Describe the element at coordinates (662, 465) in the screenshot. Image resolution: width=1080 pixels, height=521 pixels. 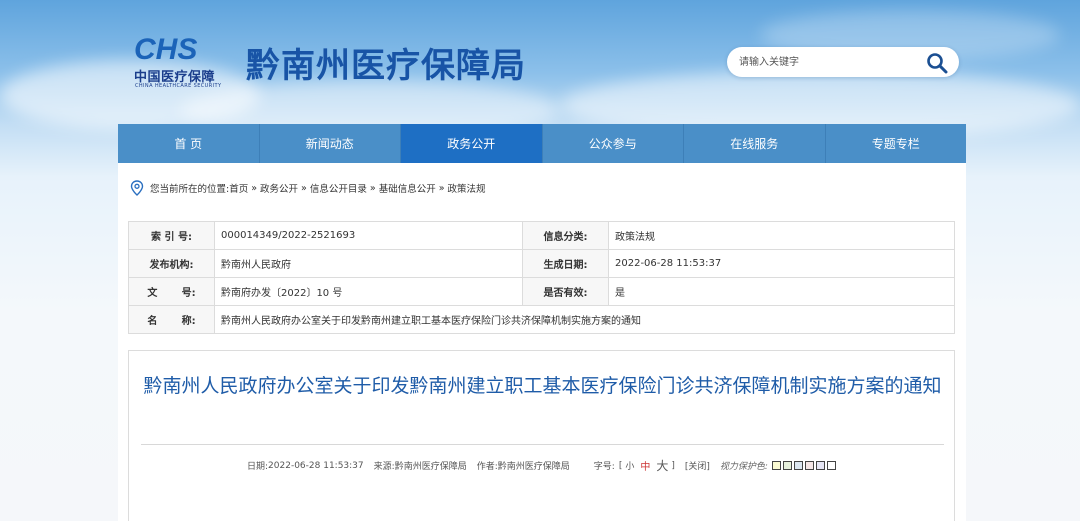
I see `font-large-button: 大` at that location.